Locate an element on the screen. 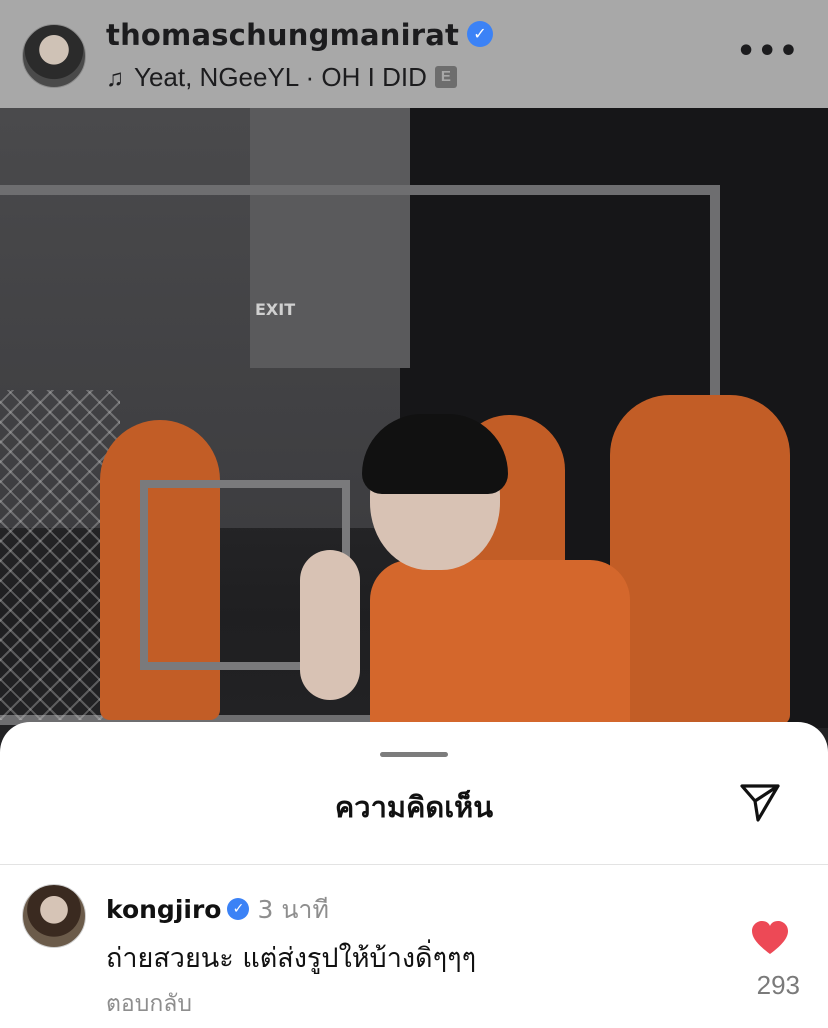 This screenshot has width=828, height=1028. post-music: ♫ Yeat, NGeeYL · OH I DID E is located at coordinates (281, 77).